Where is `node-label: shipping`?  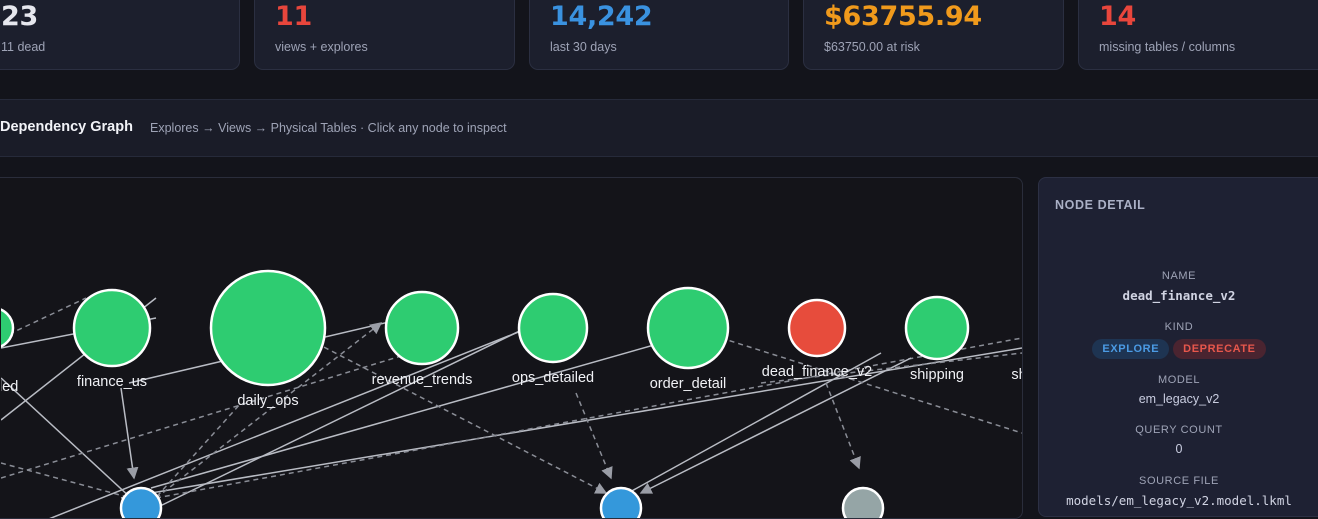 node-label: shipping is located at coordinates (937, 375).